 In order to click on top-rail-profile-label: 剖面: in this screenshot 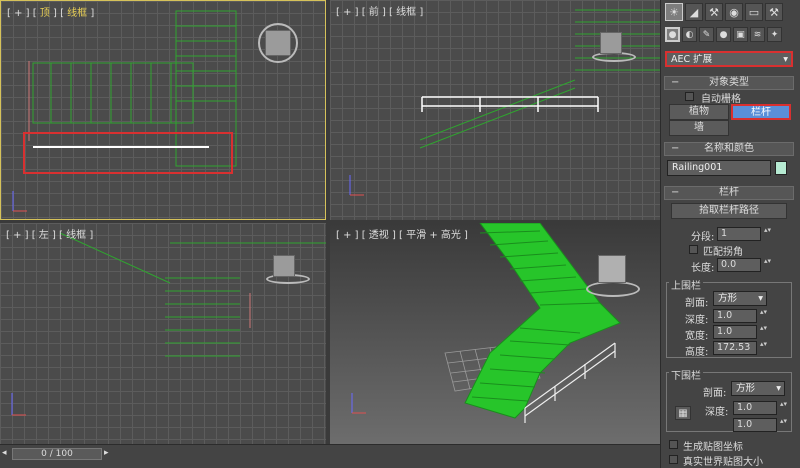, I will do `click(697, 303)`.